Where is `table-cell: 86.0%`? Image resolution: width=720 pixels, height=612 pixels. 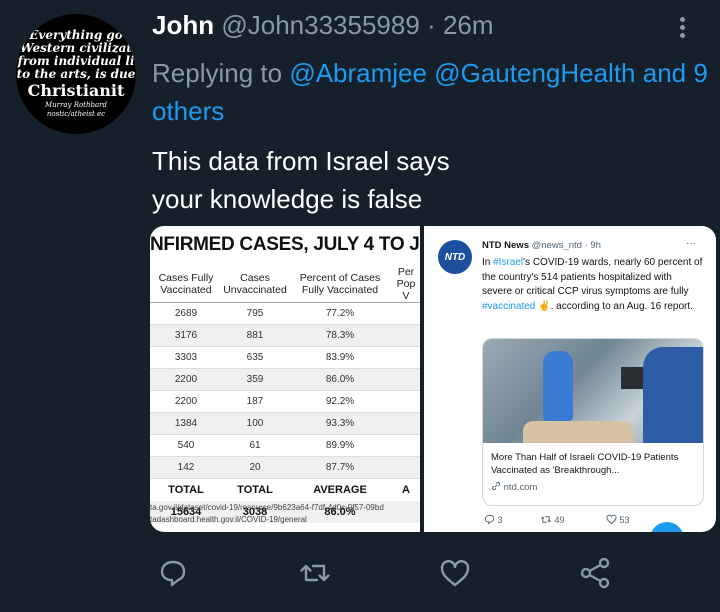 table-cell: 86.0% is located at coordinates (340, 379).